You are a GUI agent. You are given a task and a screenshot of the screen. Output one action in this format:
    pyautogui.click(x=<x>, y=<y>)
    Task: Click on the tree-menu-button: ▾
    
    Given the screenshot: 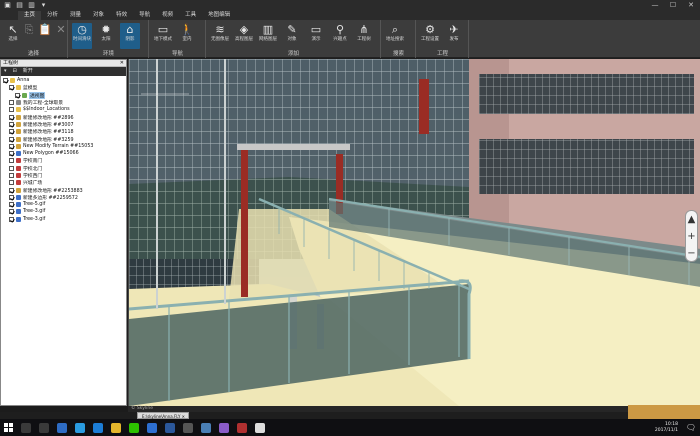 What is the action you would take?
    pyautogui.click(x=5, y=71)
    